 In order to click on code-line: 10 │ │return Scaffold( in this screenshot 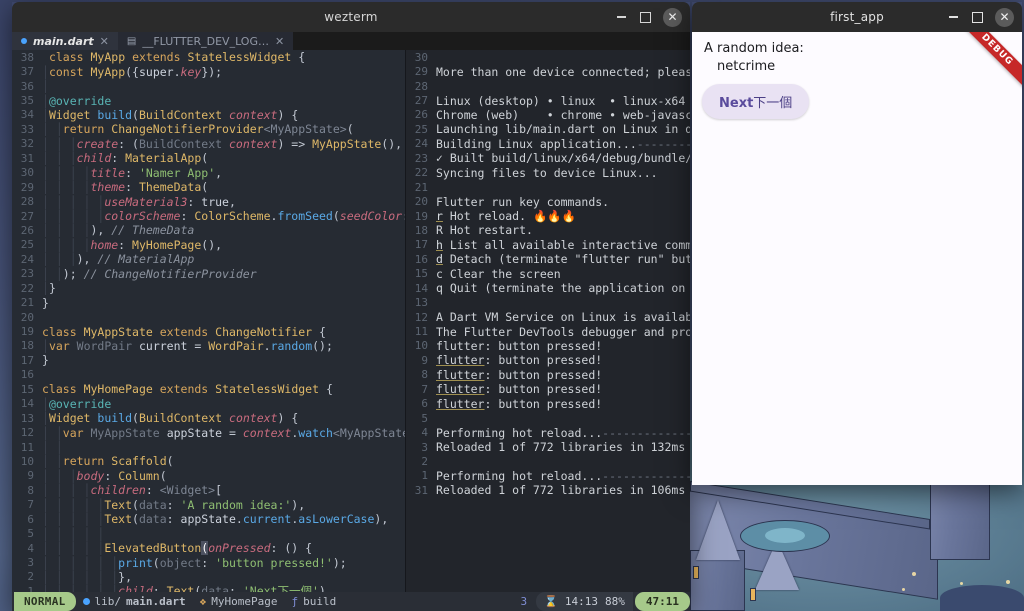, I will do `click(208, 461)`.